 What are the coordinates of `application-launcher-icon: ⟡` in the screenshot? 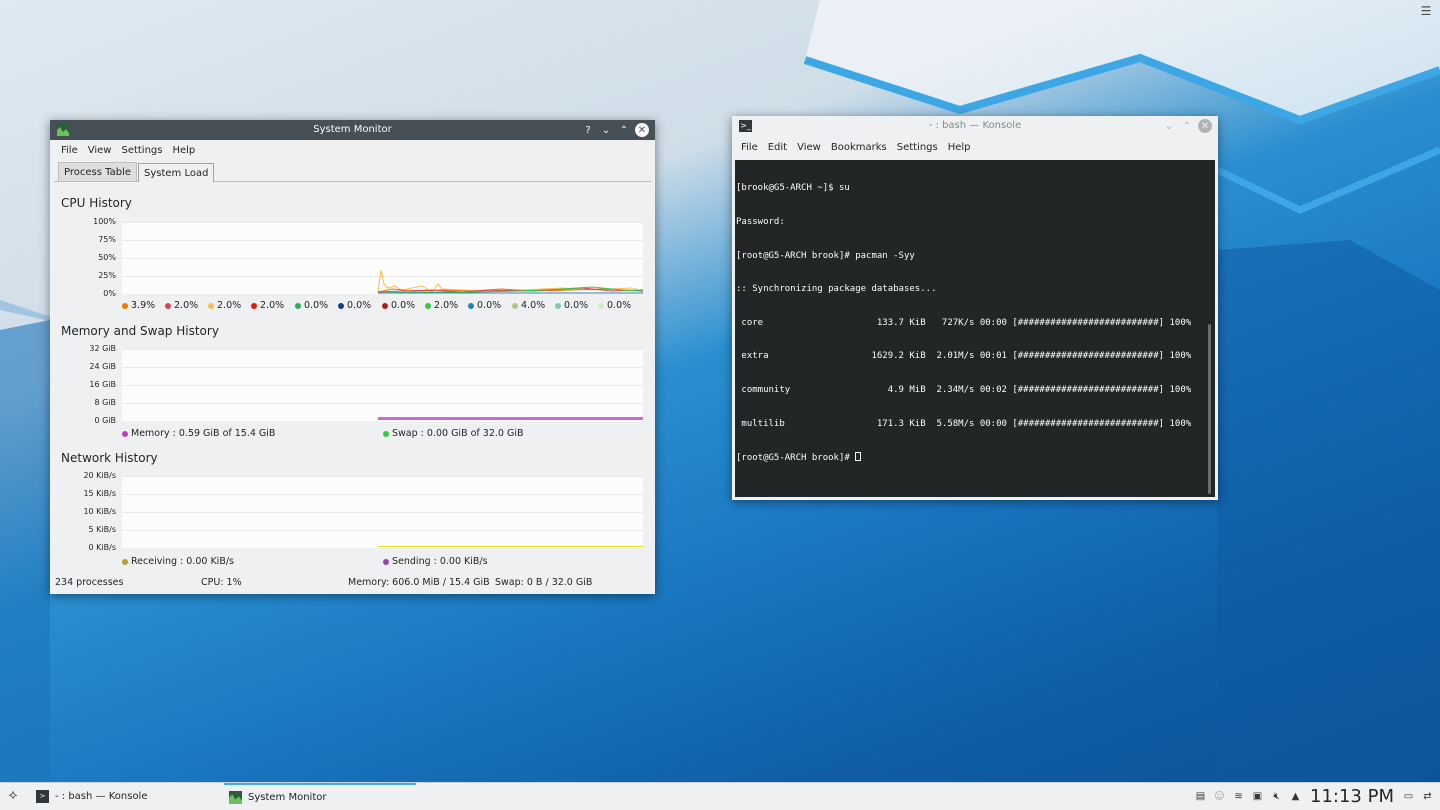 It's located at (13, 796).